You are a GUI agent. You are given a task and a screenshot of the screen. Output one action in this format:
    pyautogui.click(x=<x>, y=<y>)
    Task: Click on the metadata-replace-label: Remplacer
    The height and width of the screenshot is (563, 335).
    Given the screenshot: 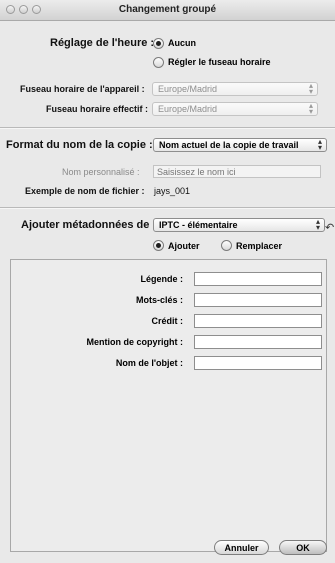 What is the action you would take?
    pyautogui.click(x=259, y=246)
    